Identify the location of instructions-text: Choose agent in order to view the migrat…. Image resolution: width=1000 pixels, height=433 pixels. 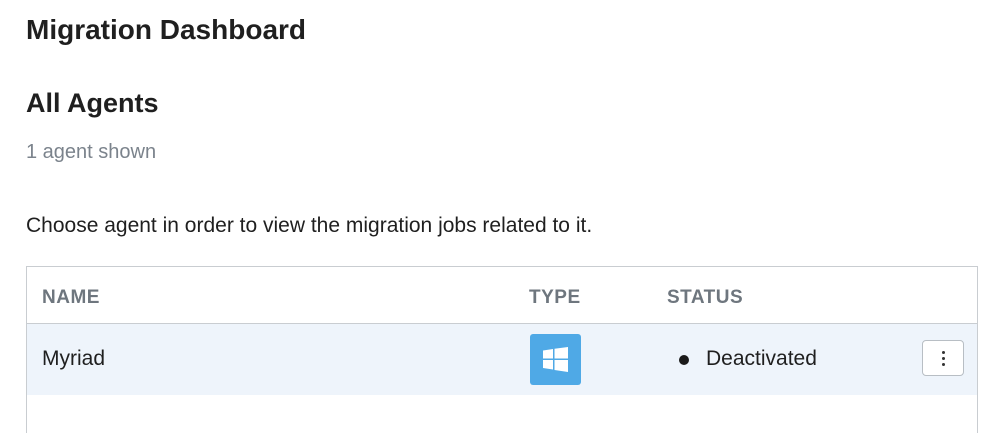
(309, 225).